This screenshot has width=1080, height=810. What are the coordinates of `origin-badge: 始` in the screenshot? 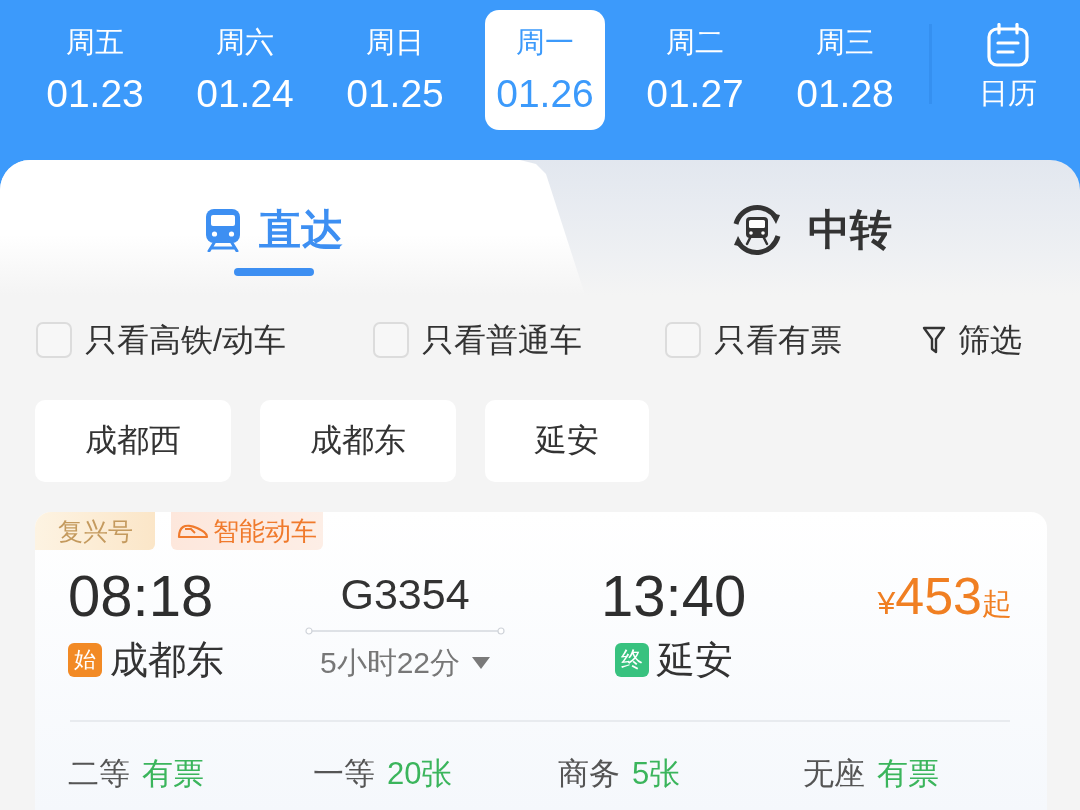 It's located at (85, 660).